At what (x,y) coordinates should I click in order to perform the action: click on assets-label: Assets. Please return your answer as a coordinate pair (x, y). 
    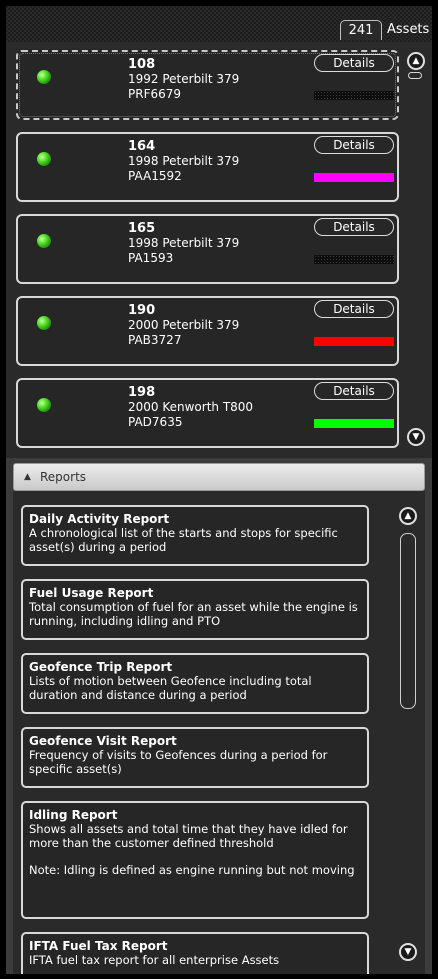
    Looking at the image, I should click on (408, 29).